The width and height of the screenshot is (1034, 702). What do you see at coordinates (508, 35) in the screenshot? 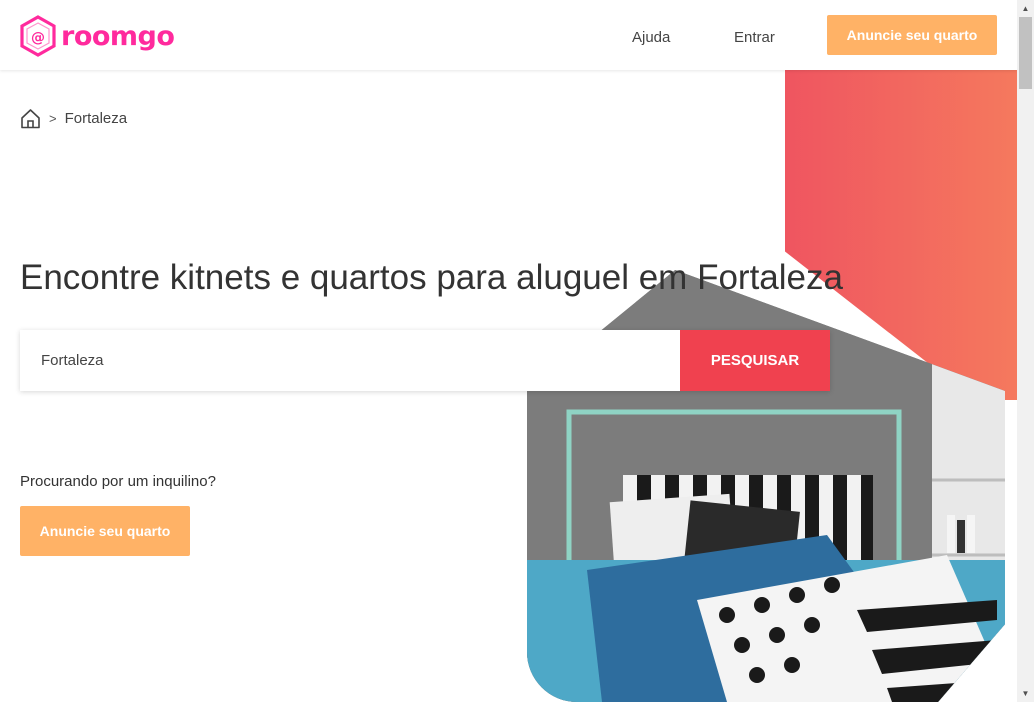
I see `site-header: @ roomgo Ajuda Entrar Anuncie seu quarto` at bounding box center [508, 35].